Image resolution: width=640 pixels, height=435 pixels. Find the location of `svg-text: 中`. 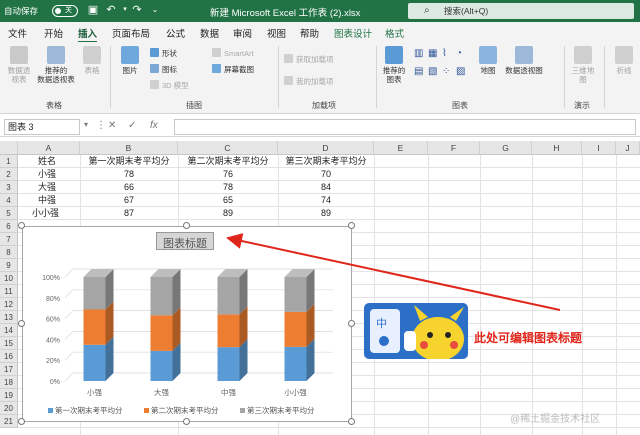

svg-text: 中 is located at coordinates (381, 323).